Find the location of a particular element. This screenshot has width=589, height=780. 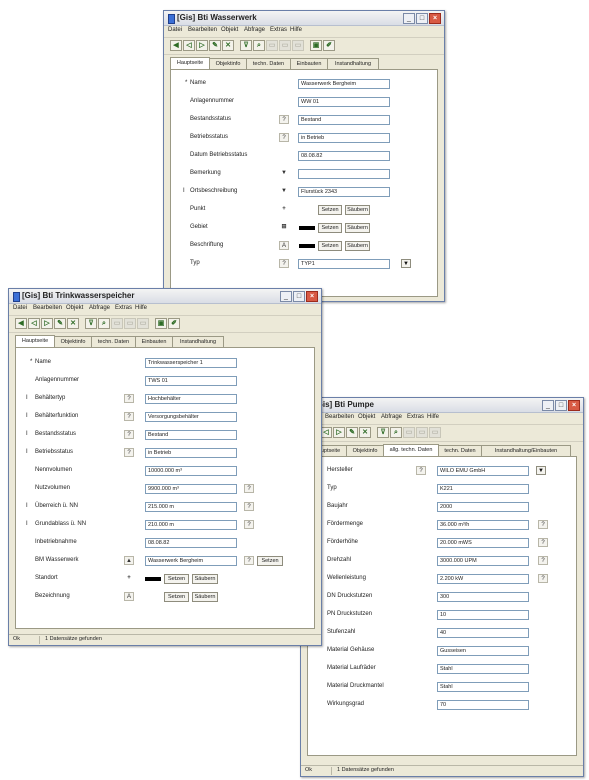

pn-druckstutzen-field: 10 is located at coordinates (483, 615).